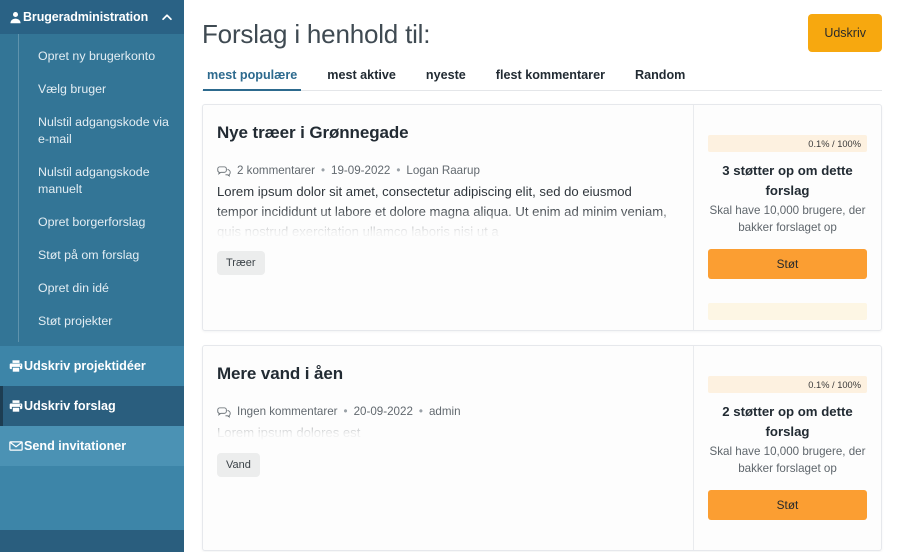 The image size is (900, 552). I want to click on sidebar-header-label: Brugeradministration, so click(86, 17).